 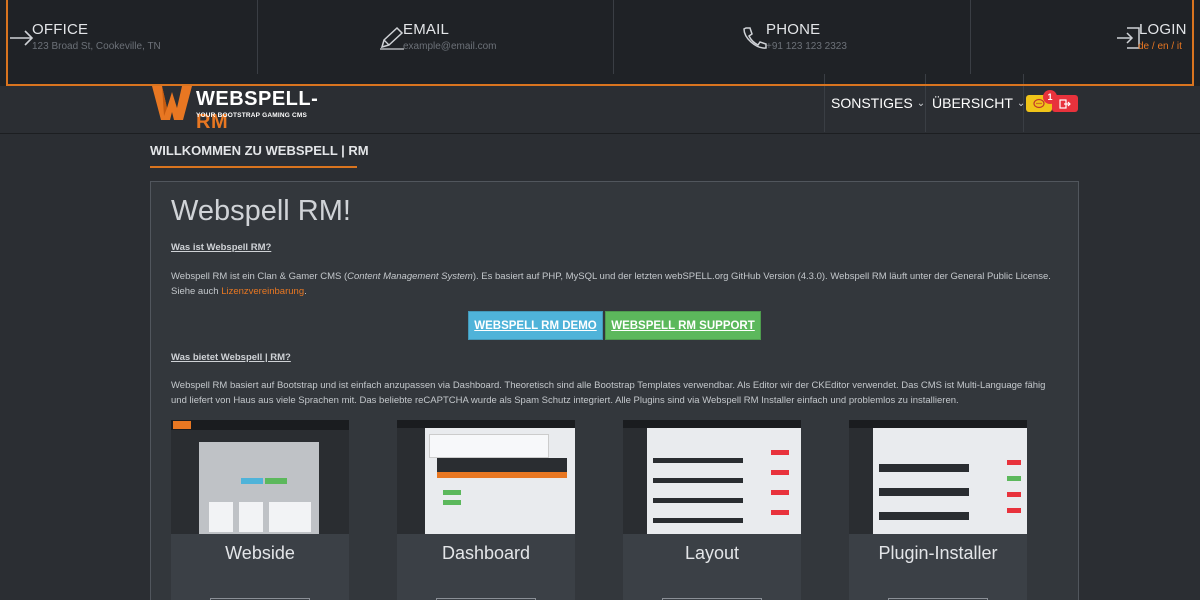 What do you see at coordinates (260, 477) in the screenshot?
I see `webside-screenshot` at bounding box center [260, 477].